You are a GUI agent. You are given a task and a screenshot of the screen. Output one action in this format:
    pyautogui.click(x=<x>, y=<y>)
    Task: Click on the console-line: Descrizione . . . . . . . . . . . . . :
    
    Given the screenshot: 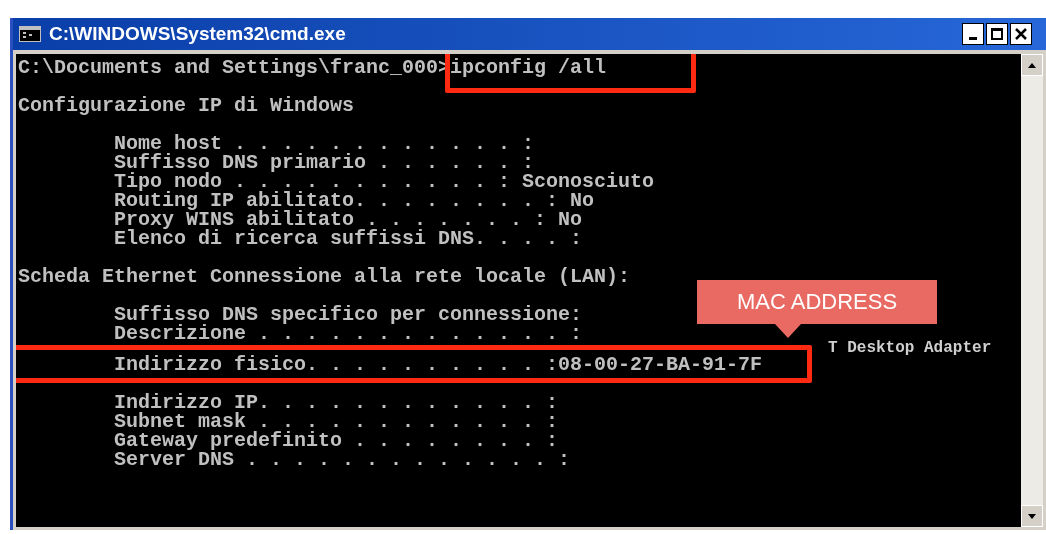 What is the action you would take?
    pyautogui.click(x=348, y=333)
    